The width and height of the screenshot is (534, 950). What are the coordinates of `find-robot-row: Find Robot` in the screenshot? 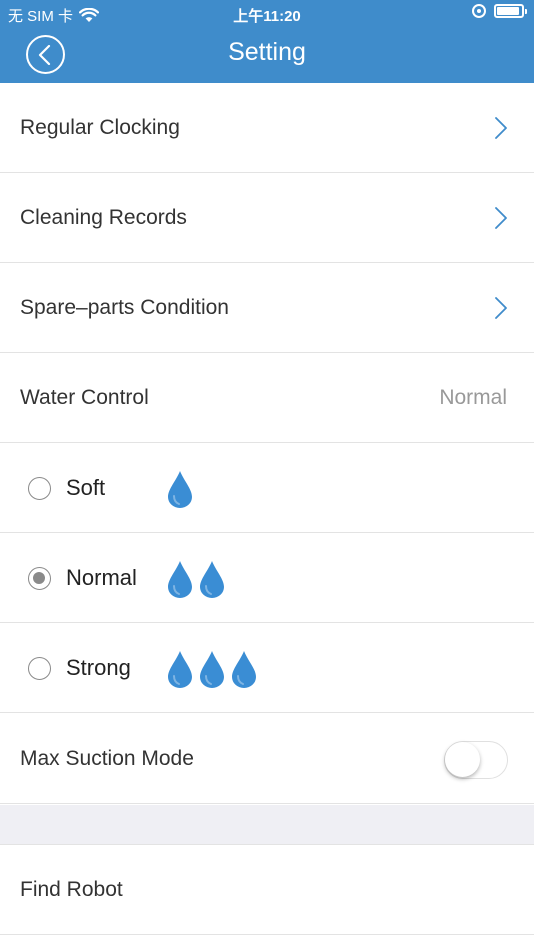 It's located at (267, 890).